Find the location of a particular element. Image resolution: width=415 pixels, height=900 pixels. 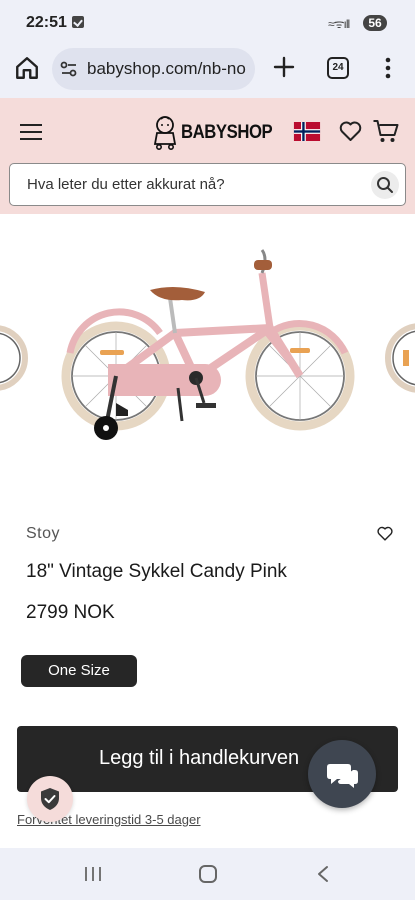

chat-icon is located at coordinates (342, 776).